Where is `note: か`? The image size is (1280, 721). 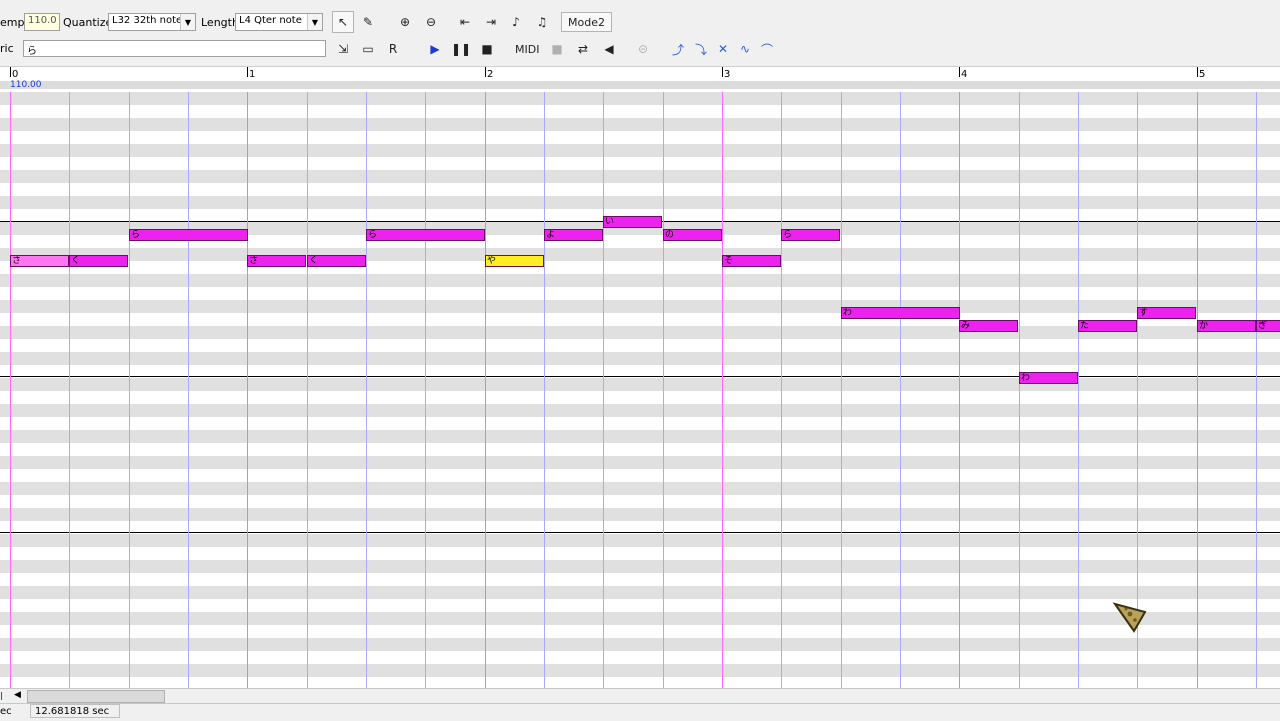 note: か is located at coordinates (1226, 326).